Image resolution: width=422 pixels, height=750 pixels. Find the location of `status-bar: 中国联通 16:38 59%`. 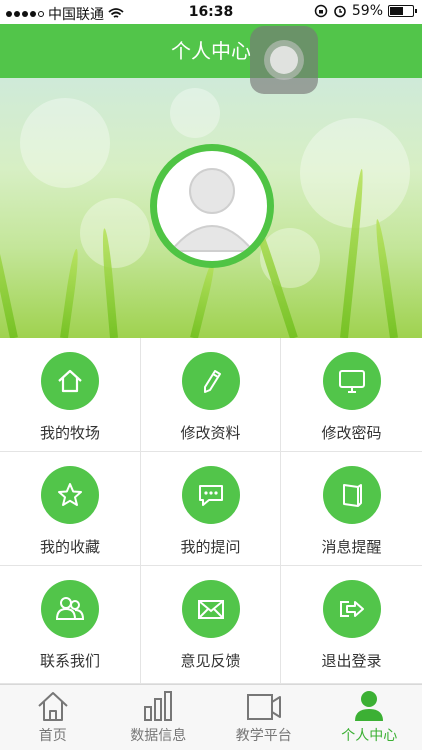

status-bar: 中国联通 16:38 59% is located at coordinates (211, 12).